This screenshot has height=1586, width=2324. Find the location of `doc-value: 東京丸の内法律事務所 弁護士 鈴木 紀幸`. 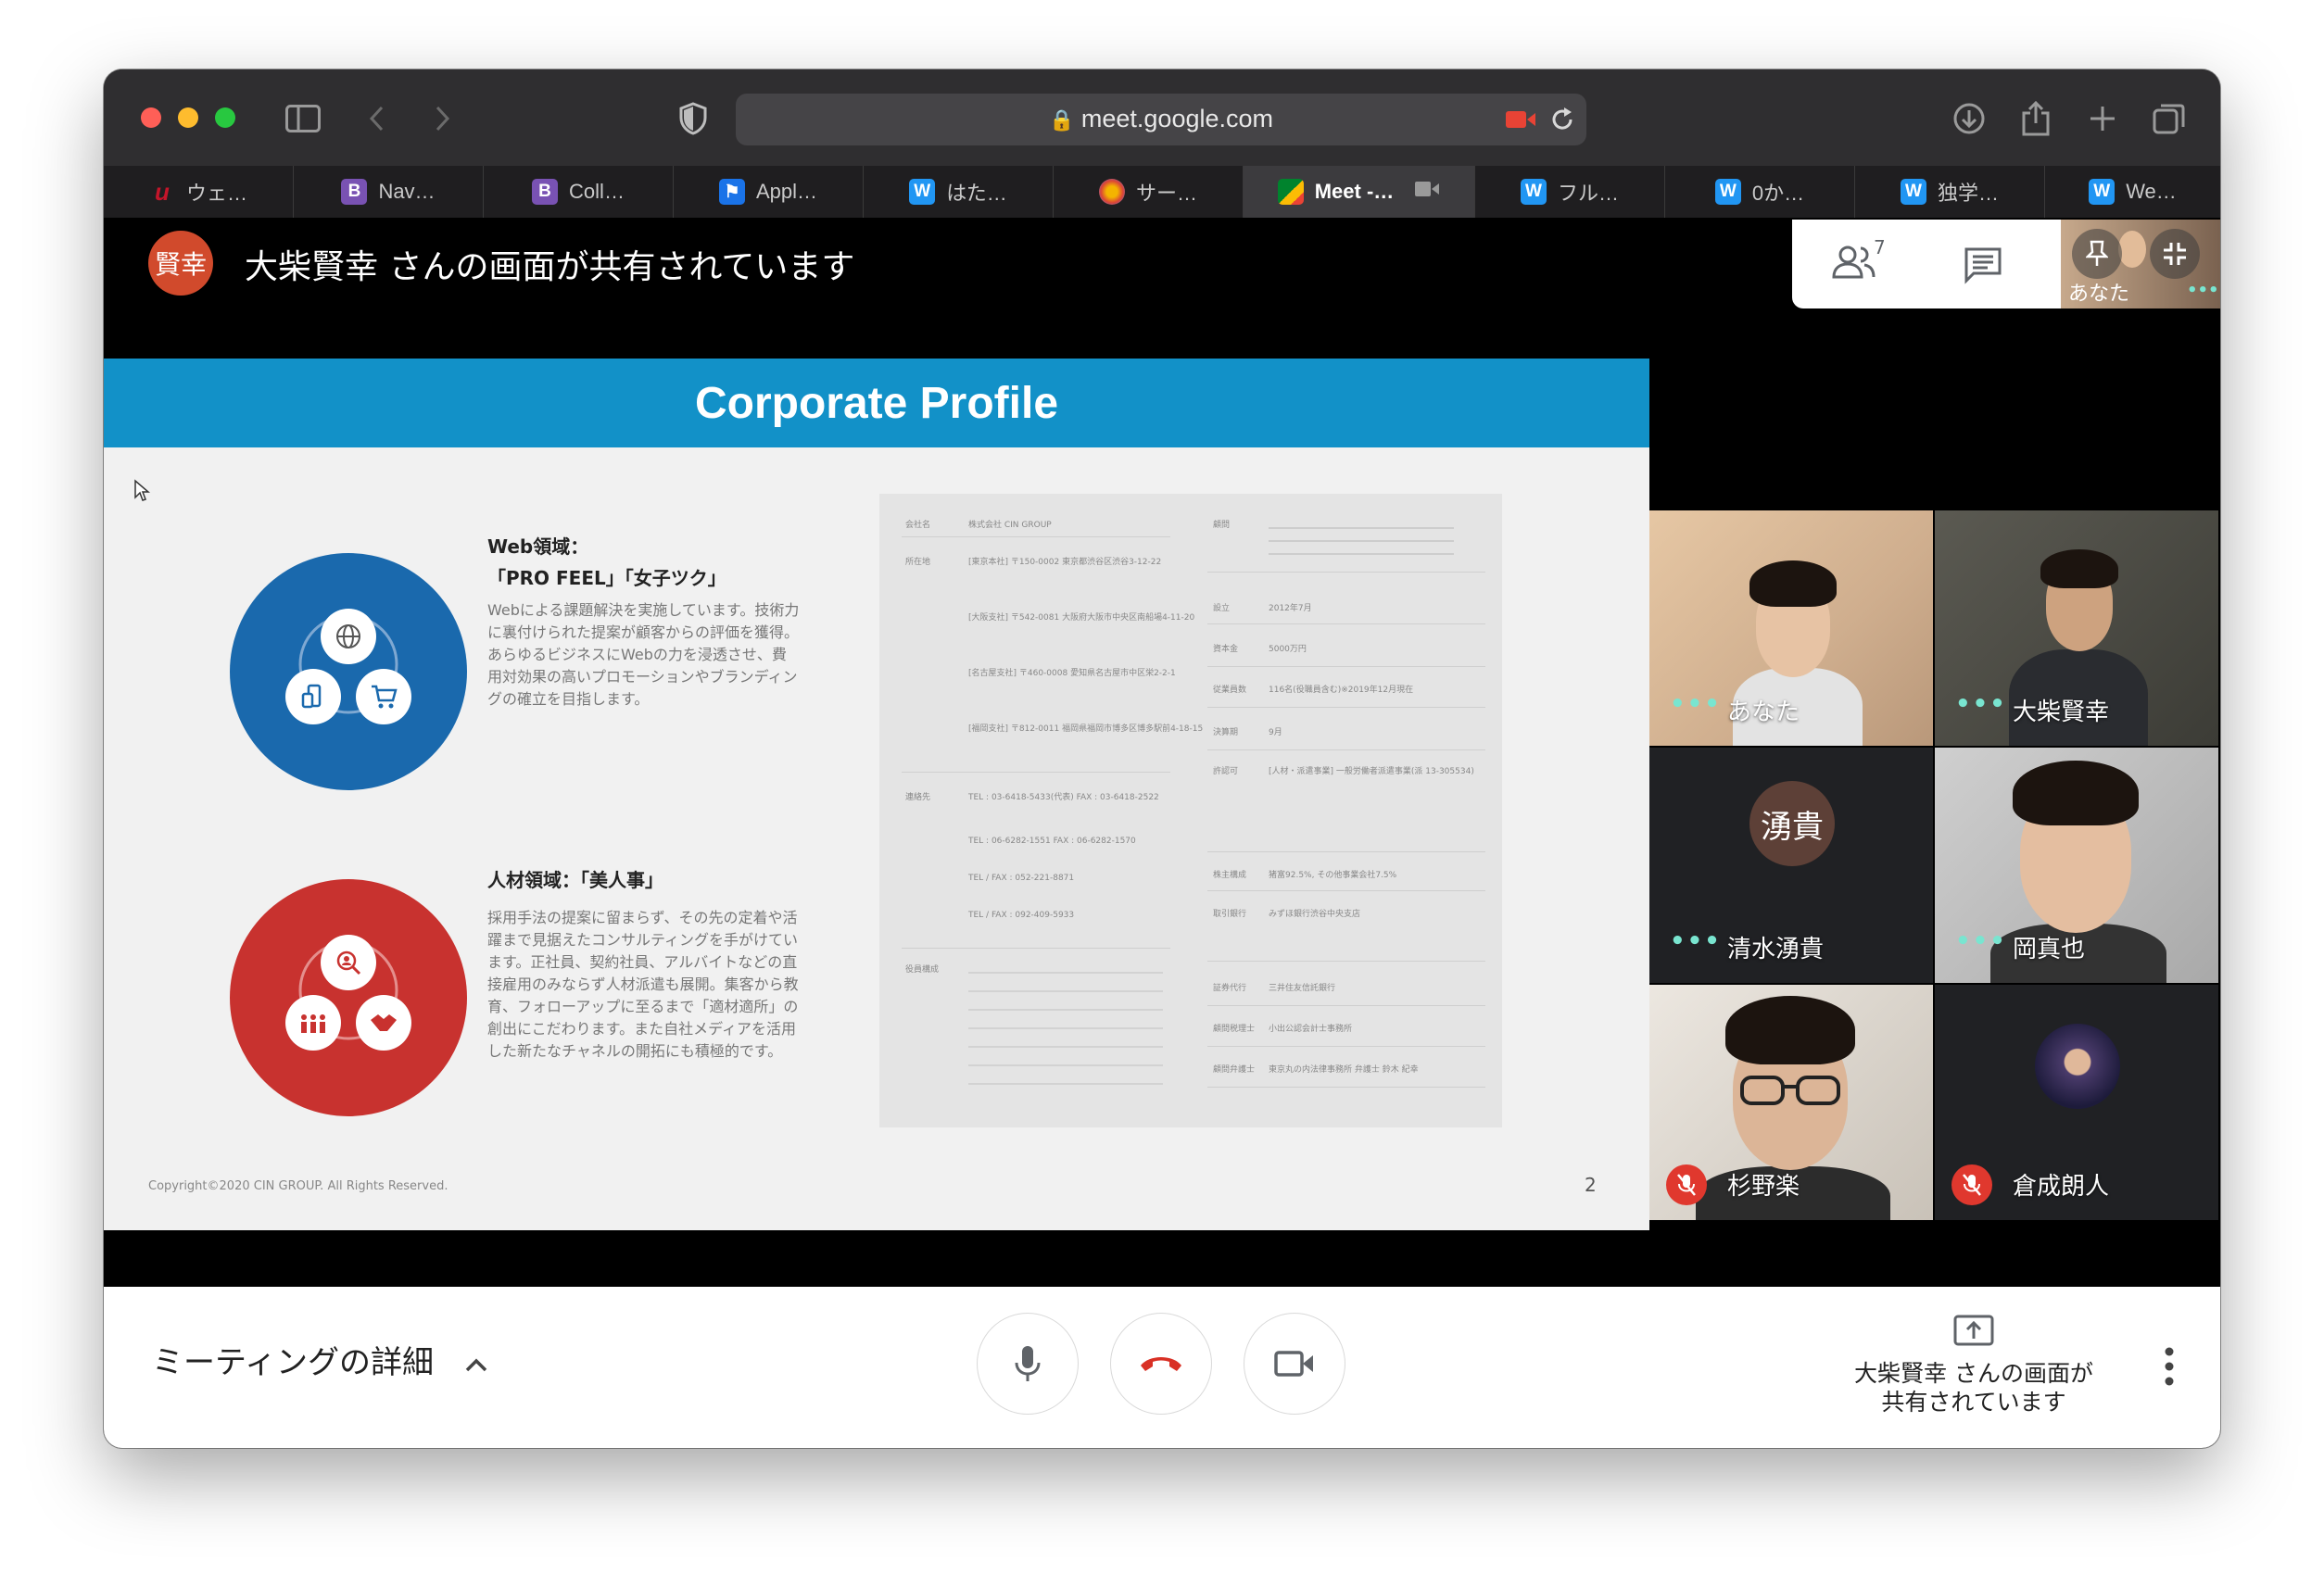

doc-value: 東京丸の内法律事務所 弁護士 鈴木 紀幸 is located at coordinates (1344, 1070).